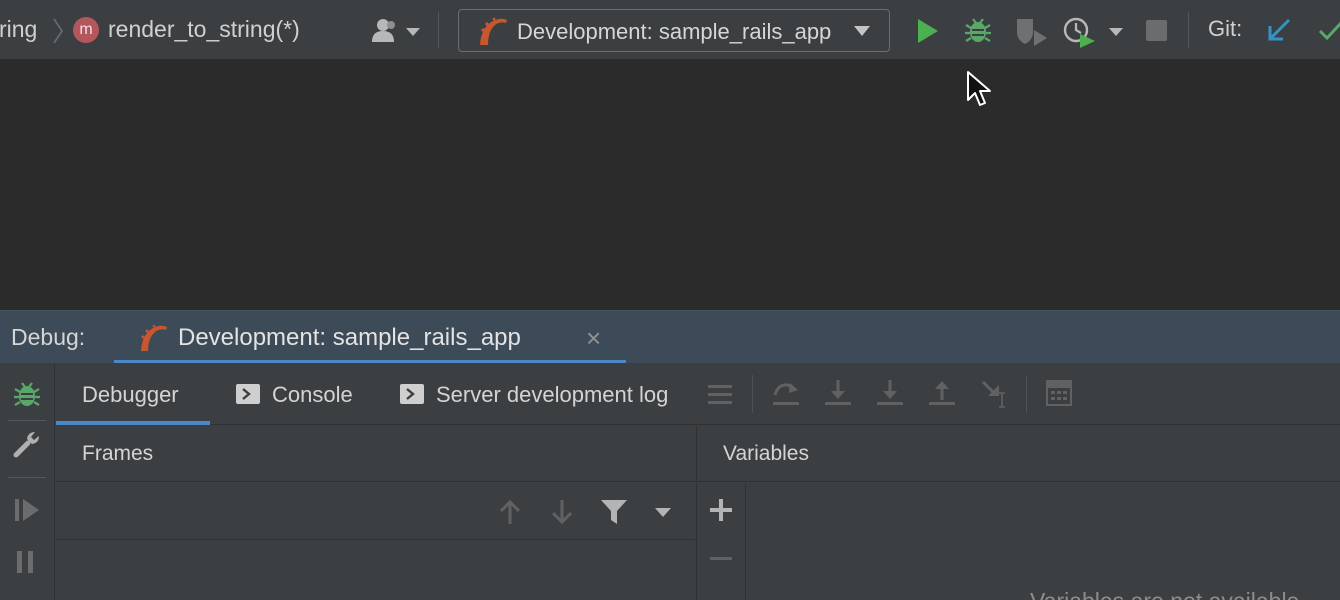  Describe the element at coordinates (1080, 32) in the screenshot. I see `profile-icon` at that location.